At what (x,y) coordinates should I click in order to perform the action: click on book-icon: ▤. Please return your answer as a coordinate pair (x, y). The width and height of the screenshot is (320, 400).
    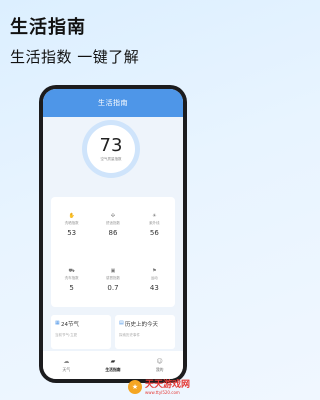
    Looking at the image, I should click on (121, 323).